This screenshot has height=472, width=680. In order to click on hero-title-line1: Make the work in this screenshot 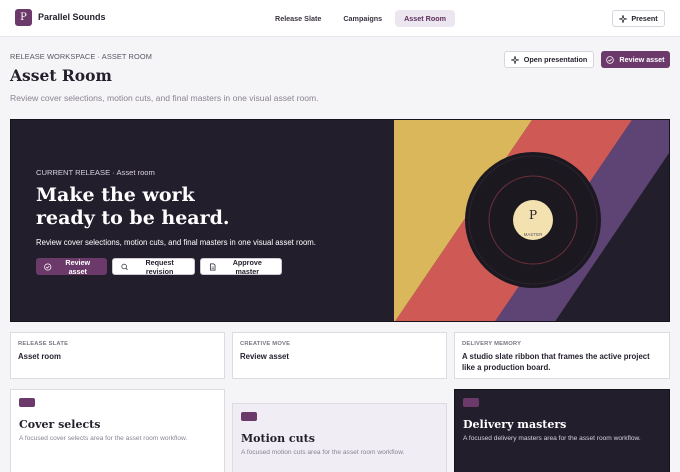, I will do `click(115, 195)`.